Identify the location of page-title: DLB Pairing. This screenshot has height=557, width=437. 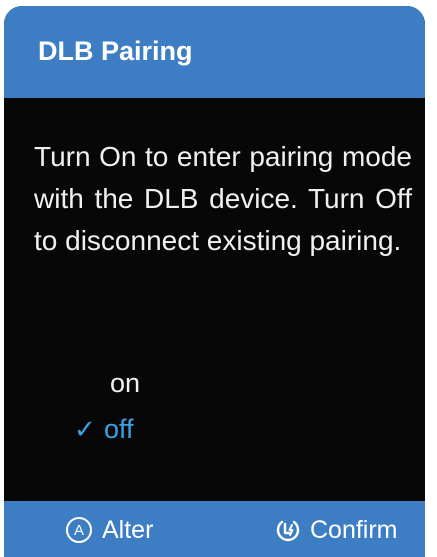
(115, 51).